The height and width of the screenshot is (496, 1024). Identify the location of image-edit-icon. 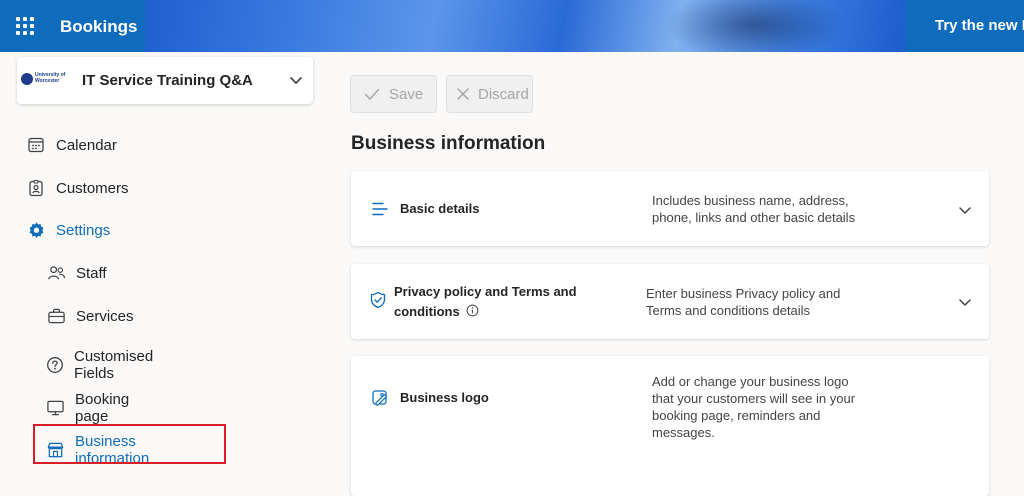
(380, 398).